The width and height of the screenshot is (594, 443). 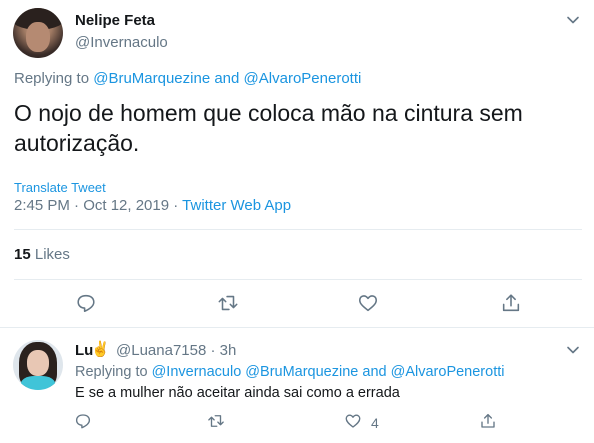 I want to click on likes-count: 15 Likes, so click(x=42, y=254).